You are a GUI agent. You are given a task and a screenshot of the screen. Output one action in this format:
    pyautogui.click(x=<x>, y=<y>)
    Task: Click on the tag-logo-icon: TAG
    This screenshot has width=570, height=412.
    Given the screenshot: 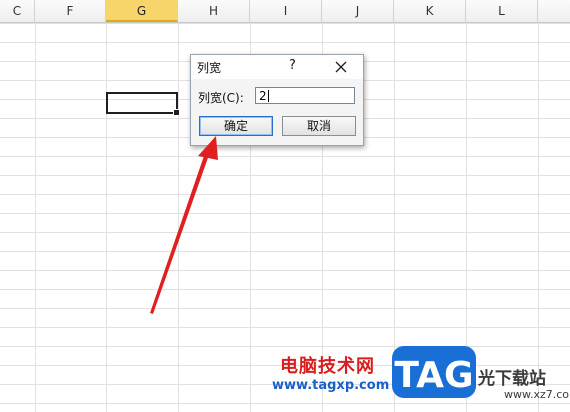 What is the action you would take?
    pyautogui.click(x=434, y=372)
    